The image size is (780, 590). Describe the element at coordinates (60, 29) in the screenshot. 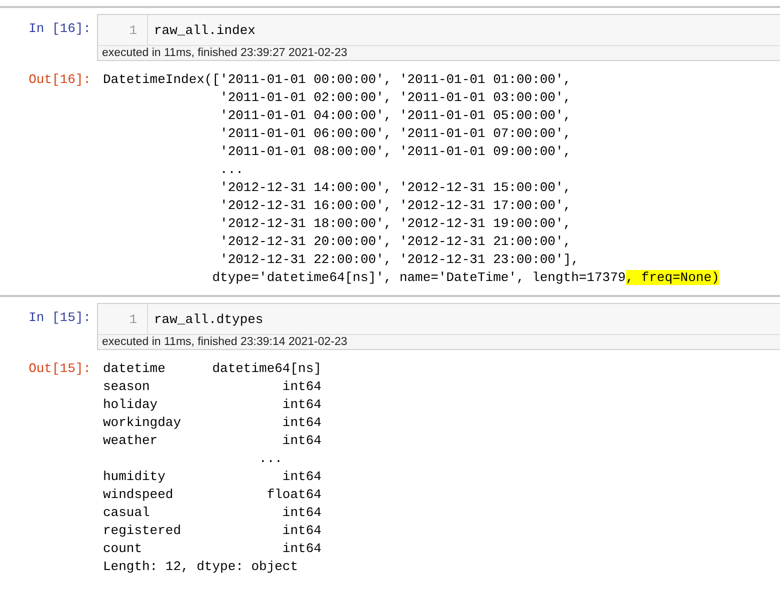

I see `input-prompt: In [16]:` at that location.